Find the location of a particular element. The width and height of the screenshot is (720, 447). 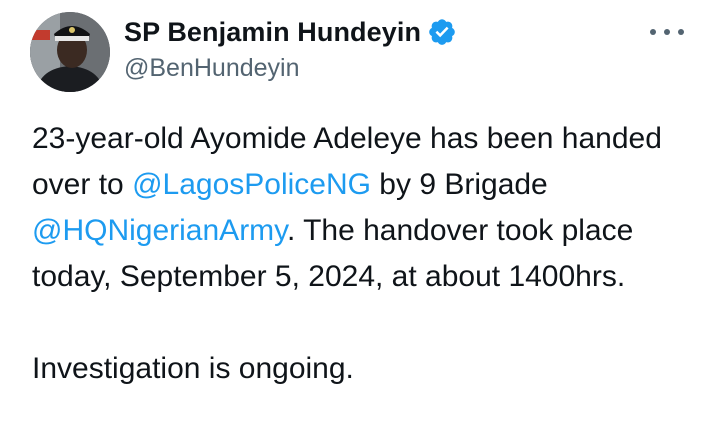

avatar-image is located at coordinates (70, 52).